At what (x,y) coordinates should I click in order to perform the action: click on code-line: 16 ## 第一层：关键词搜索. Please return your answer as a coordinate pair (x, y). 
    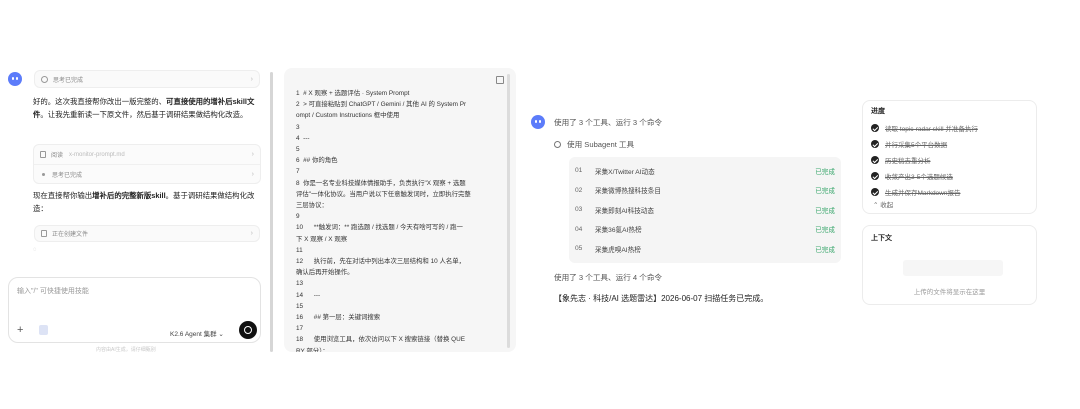
    Looking at the image, I should click on (338, 318).